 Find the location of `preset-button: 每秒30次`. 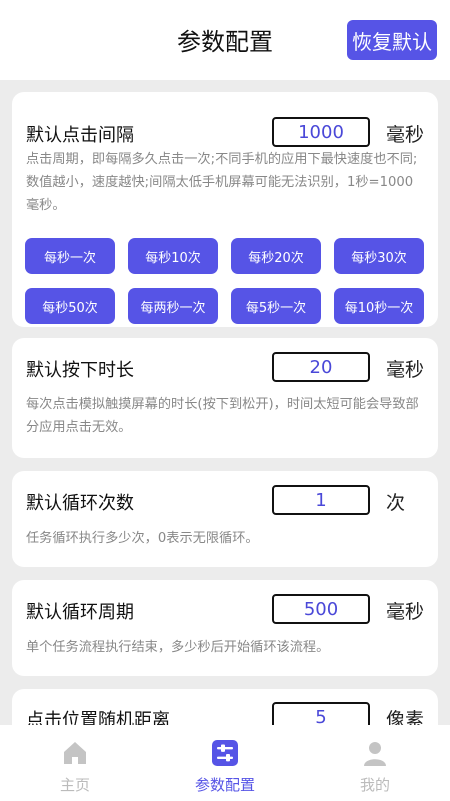

preset-button: 每秒30次 is located at coordinates (379, 256).